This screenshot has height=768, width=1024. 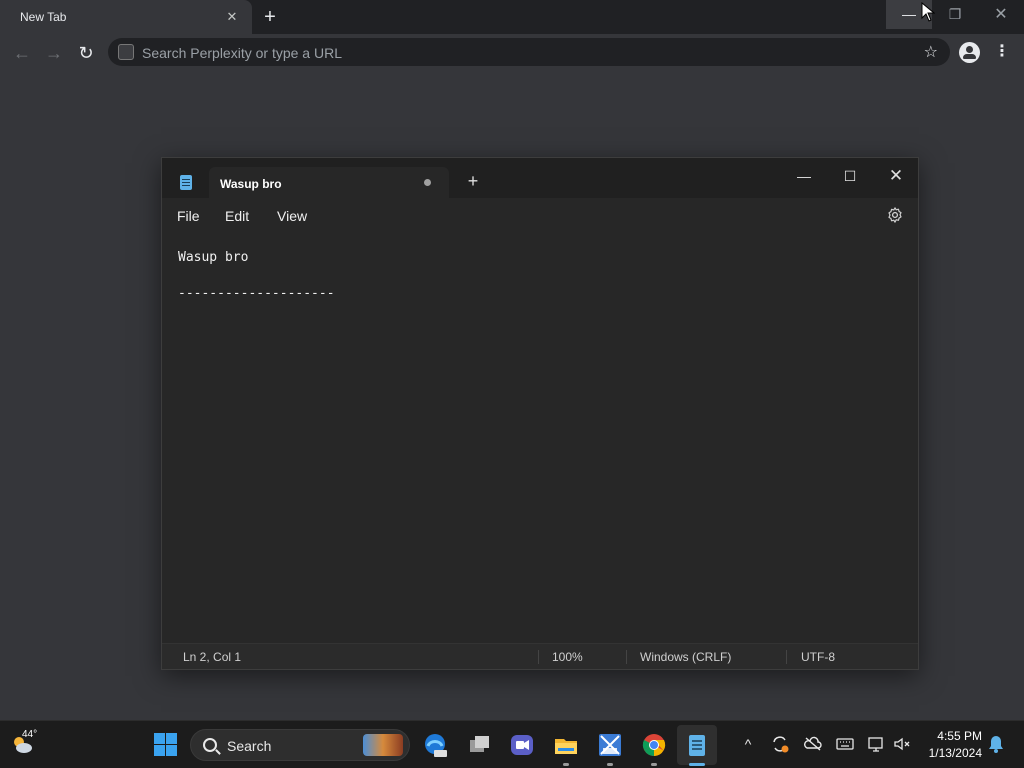 What do you see at coordinates (1002, 52) in the screenshot?
I see `more-menu-icon: ⋮` at bounding box center [1002, 52].